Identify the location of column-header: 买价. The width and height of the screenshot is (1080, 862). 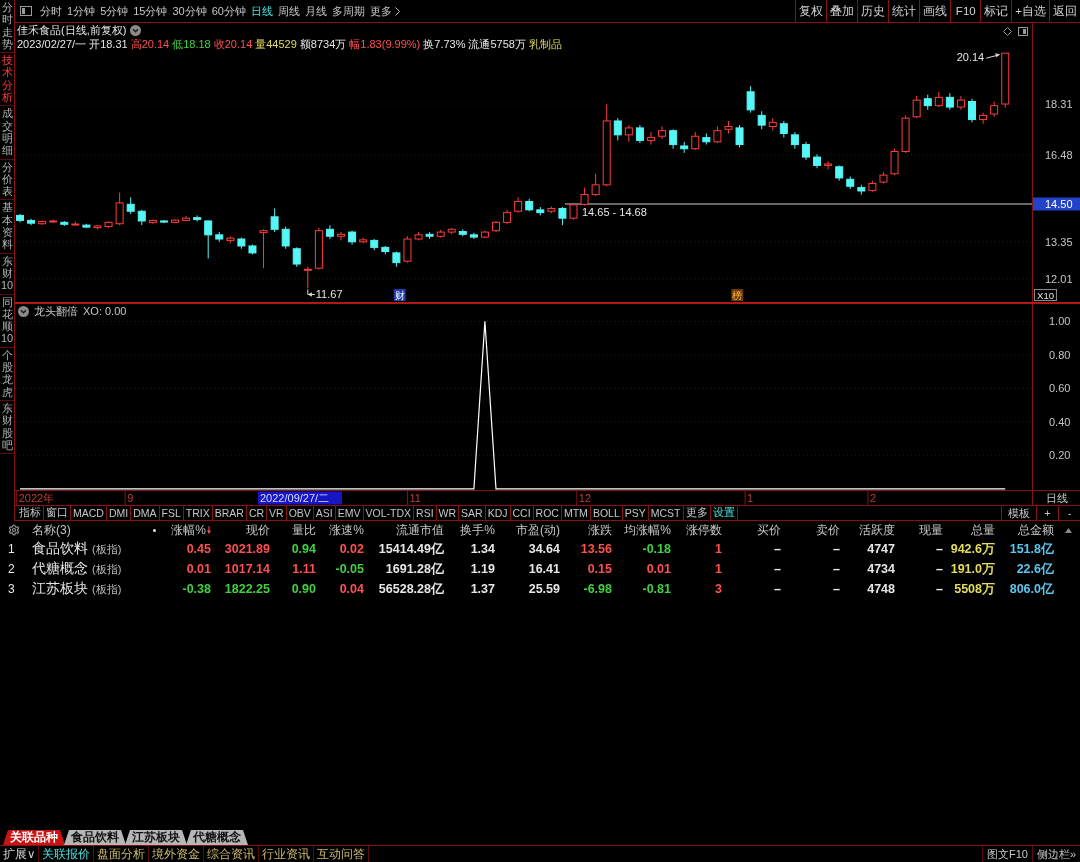
(753, 530).